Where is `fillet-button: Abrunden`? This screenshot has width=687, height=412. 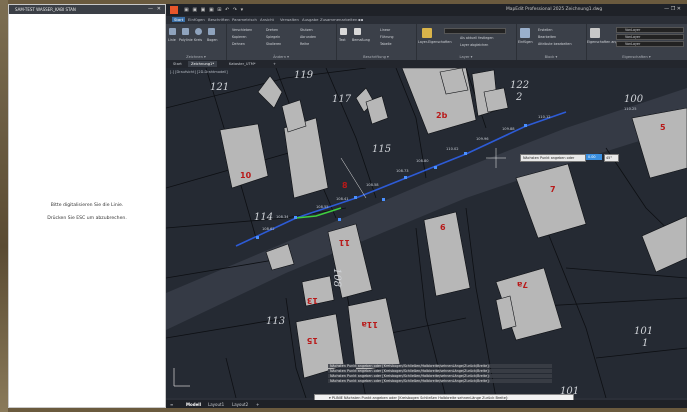
fillet-button: Abrunden is located at coordinates (308, 37).